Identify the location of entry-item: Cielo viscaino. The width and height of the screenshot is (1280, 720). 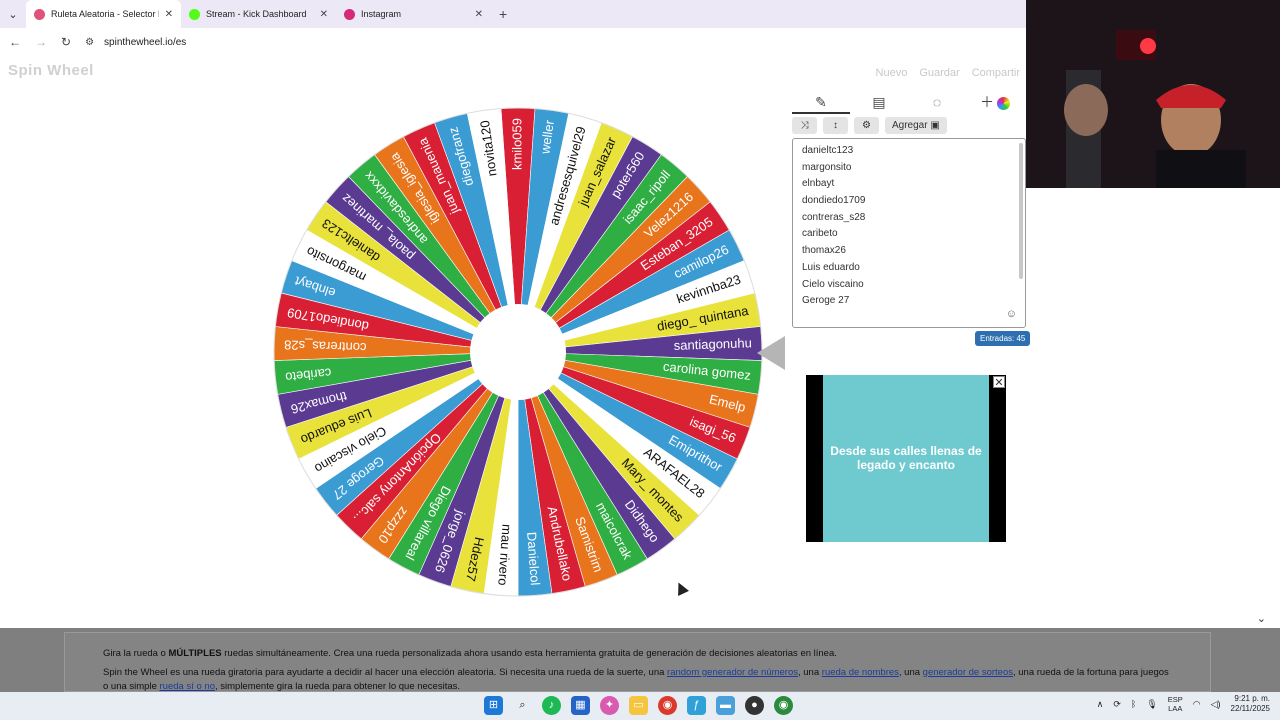
(833, 284).